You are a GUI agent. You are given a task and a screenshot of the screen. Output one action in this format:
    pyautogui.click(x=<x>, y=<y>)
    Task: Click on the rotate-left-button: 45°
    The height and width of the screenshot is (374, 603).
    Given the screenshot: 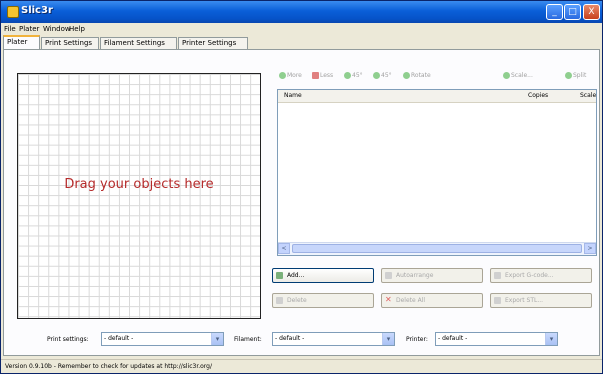 What is the action you would take?
    pyautogui.click(x=353, y=75)
    